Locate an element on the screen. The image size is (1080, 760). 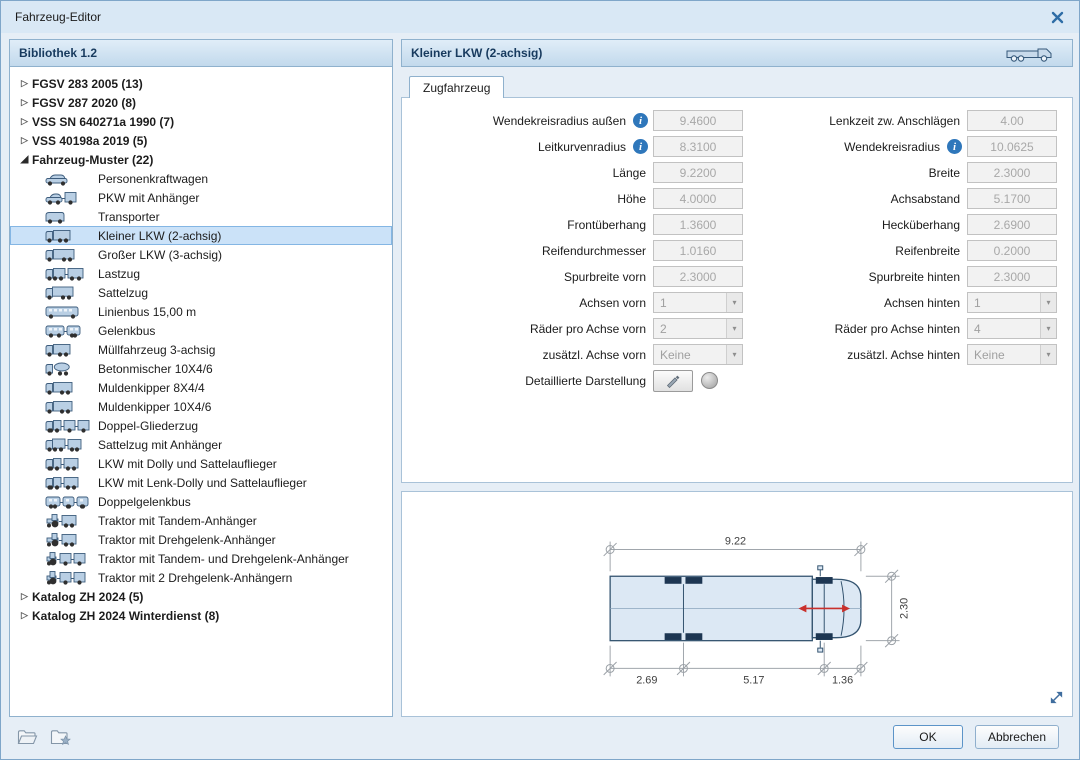
field-row-spurbreite-hinten: Spurbreite hinten 2.3000 is located at coordinates (892, 276).